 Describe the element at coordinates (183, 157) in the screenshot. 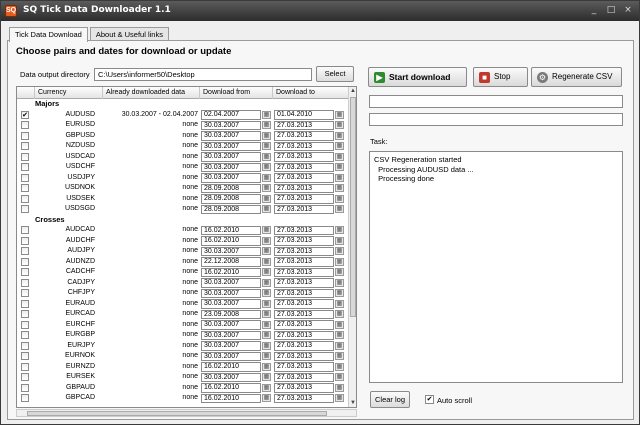

I see `table-row: USDCAD none 30.03.2007 ▦ 27.03.2013 ▦` at that location.